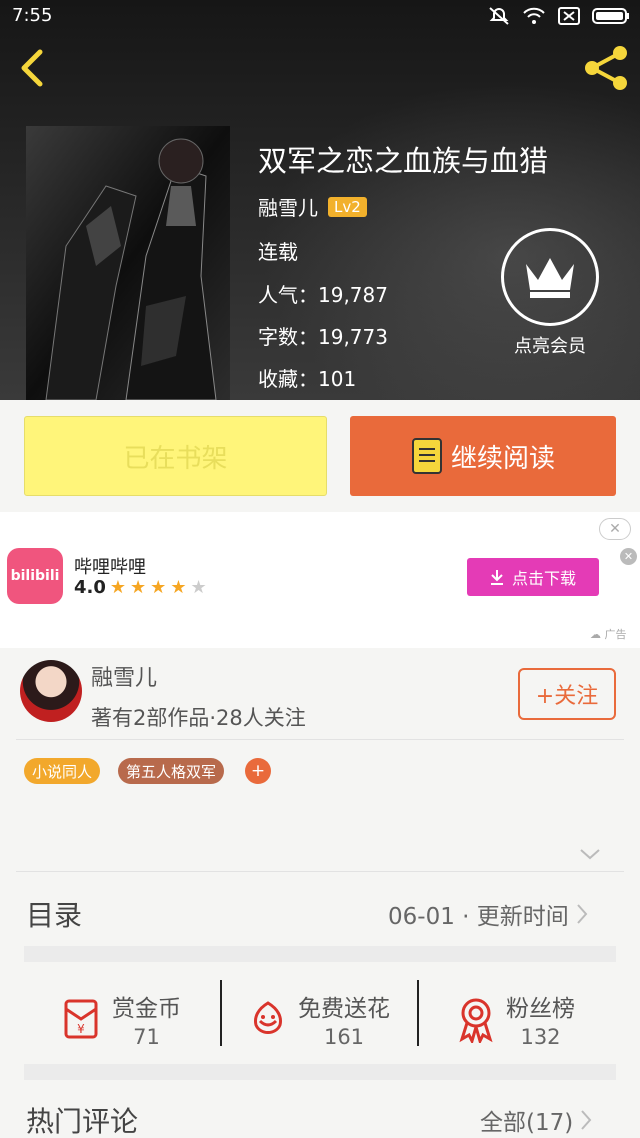 The width and height of the screenshot is (640, 1138). Describe the element at coordinates (268, 1017) in the screenshot. I see `flower-icon` at that location.